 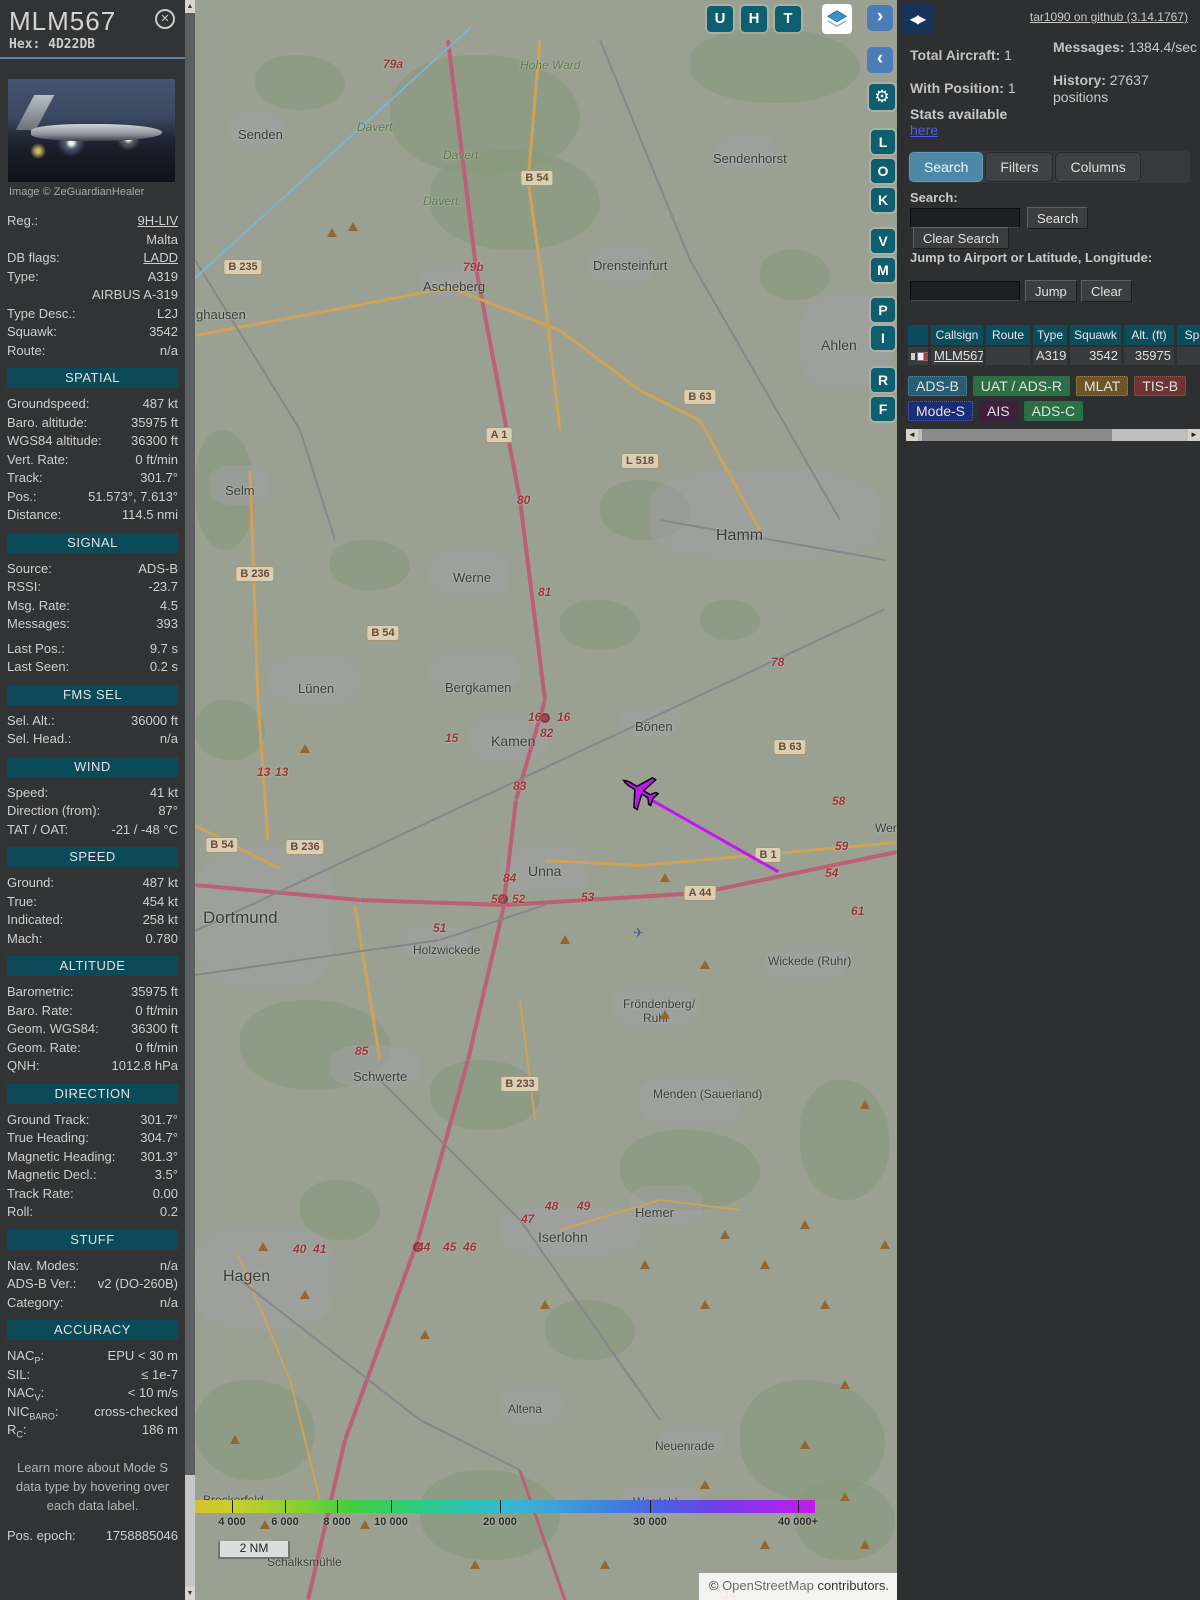 What do you see at coordinates (958, 355) in the screenshot?
I see `callsign-link: MLM567` at bounding box center [958, 355].